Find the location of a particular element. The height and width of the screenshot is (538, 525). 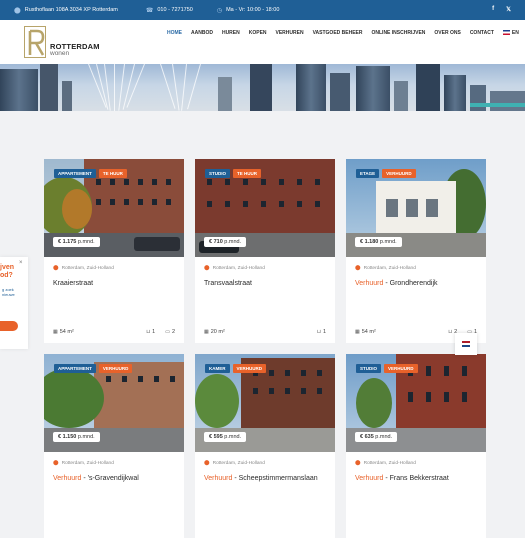

phone-item: ☎ 010 - 7271750 is located at coordinates (169, 10).